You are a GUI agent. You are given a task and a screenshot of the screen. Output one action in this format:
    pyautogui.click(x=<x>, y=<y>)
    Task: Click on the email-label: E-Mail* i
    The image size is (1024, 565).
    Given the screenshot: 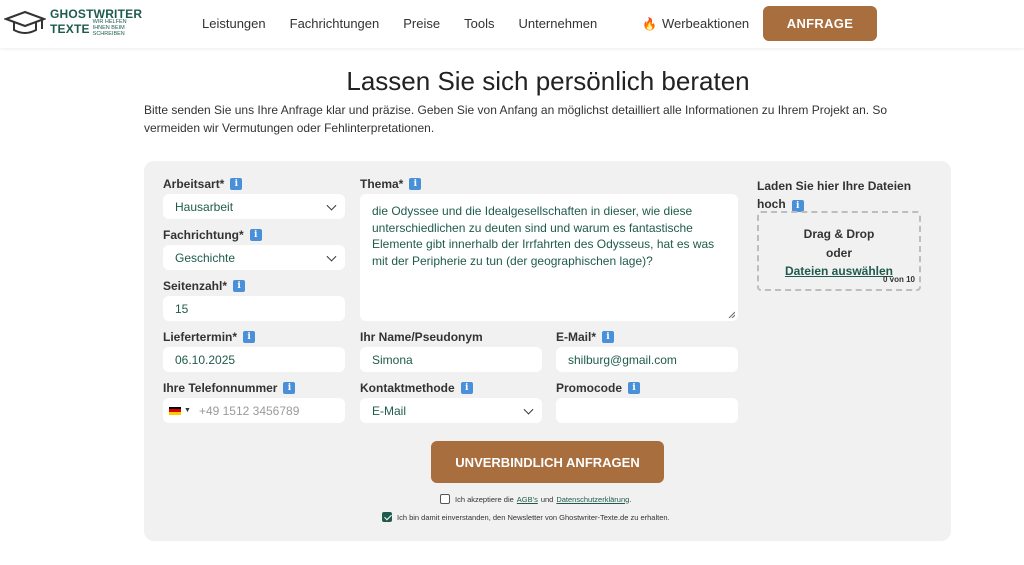 What is the action you would take?
    pyautogui.click(x=585, y=337)
    